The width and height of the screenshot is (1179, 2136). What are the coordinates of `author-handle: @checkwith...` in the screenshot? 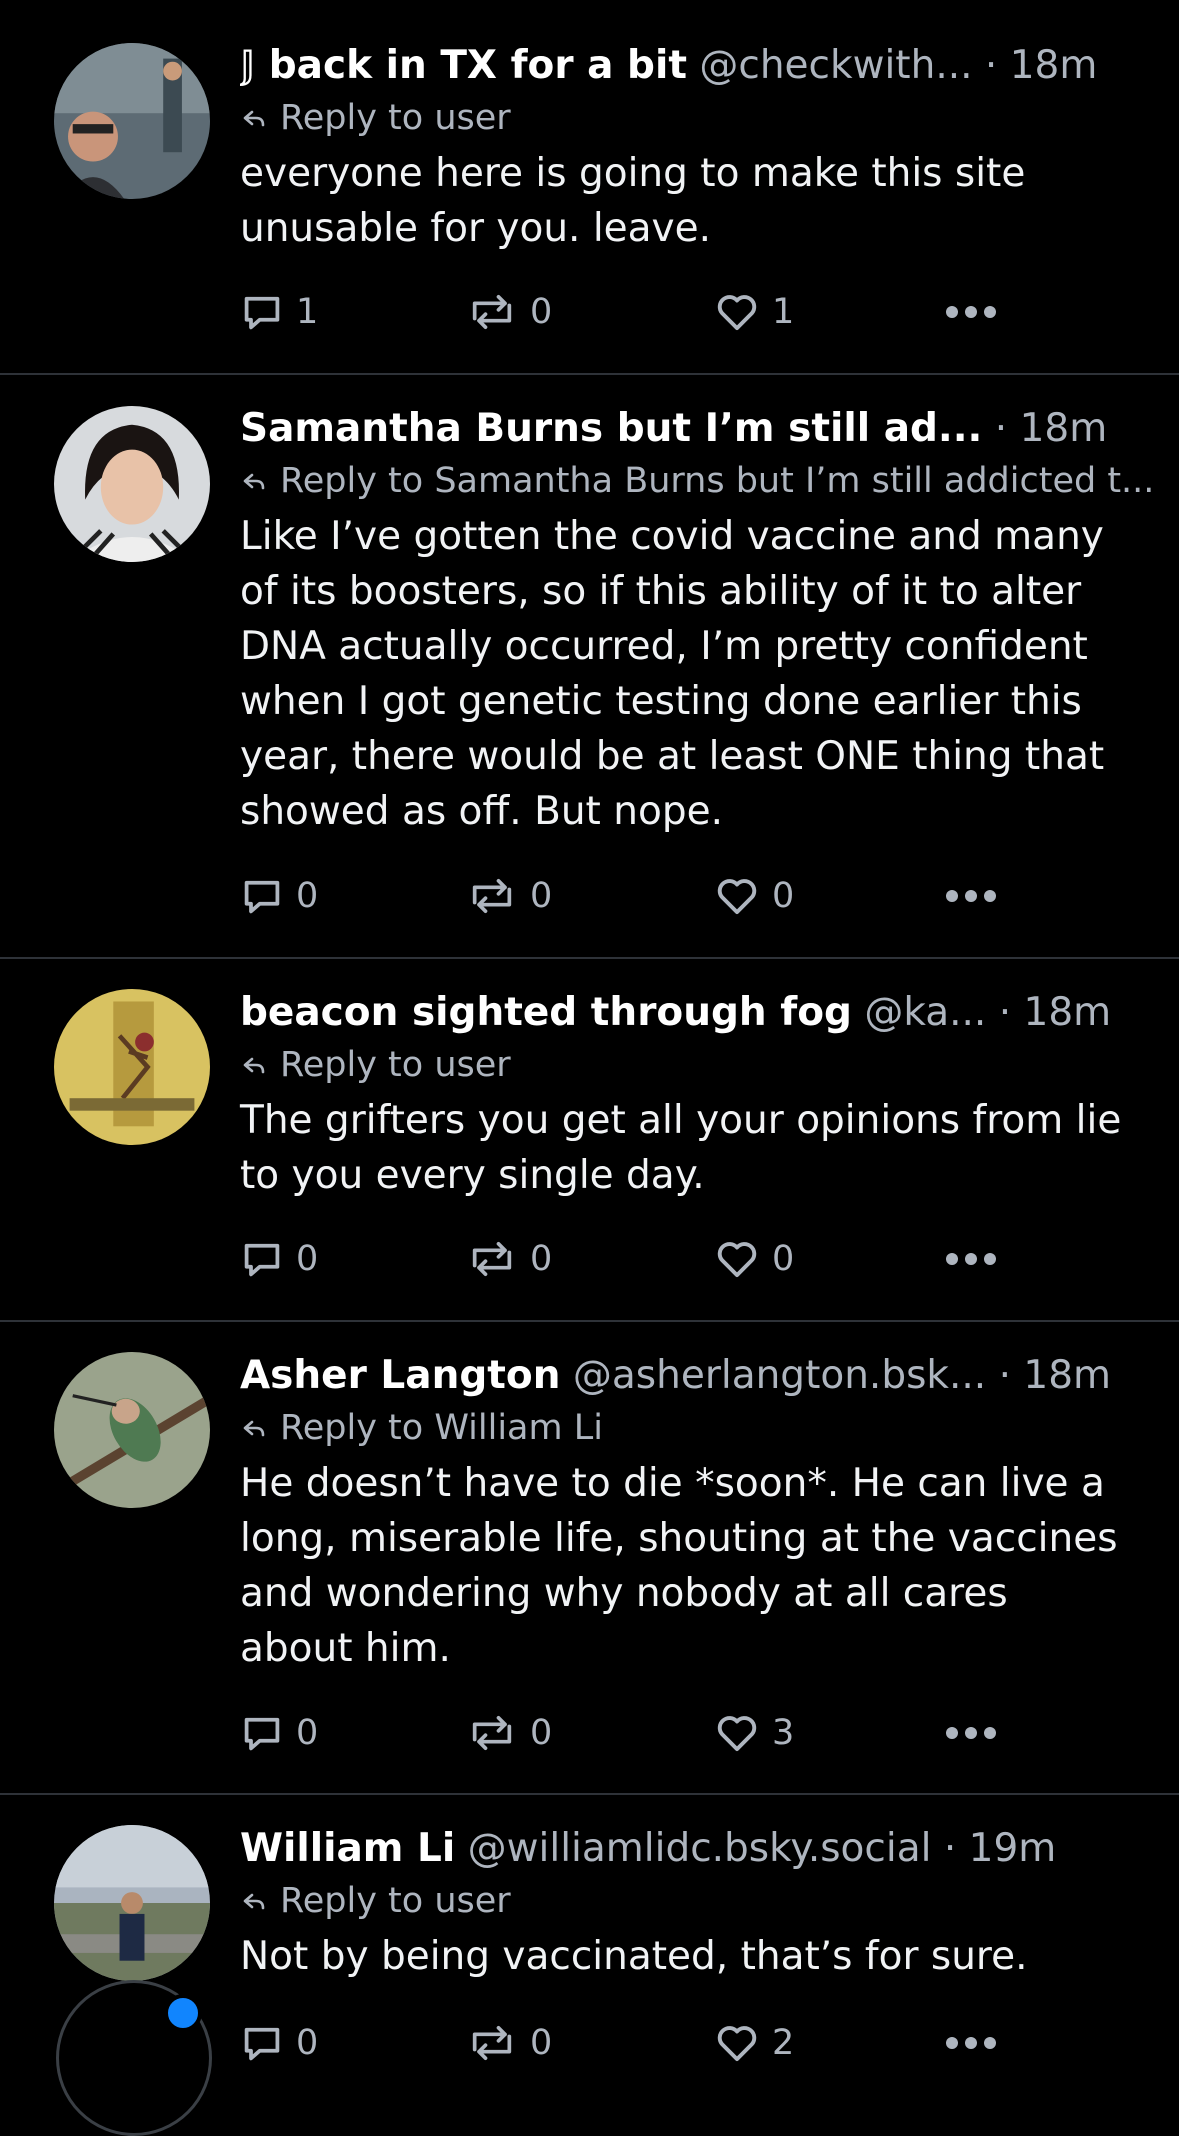 It's located at (835, 65).